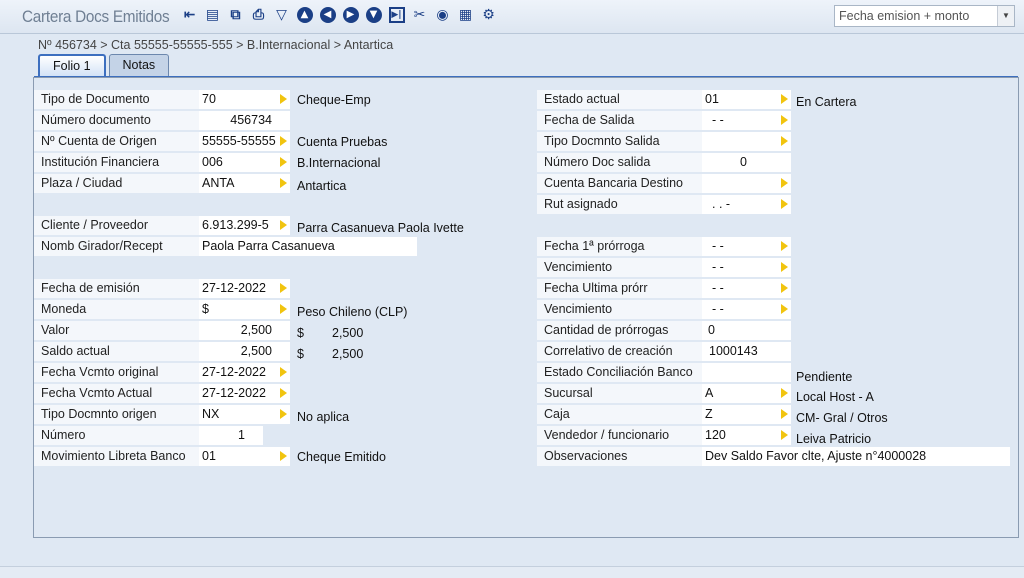 This screenshot has width=1024, height=578. Describe the element at coordinates (924, 16) in the screenshot. I see `sort-order-select: Fecha emision + monto ▼` at that location.